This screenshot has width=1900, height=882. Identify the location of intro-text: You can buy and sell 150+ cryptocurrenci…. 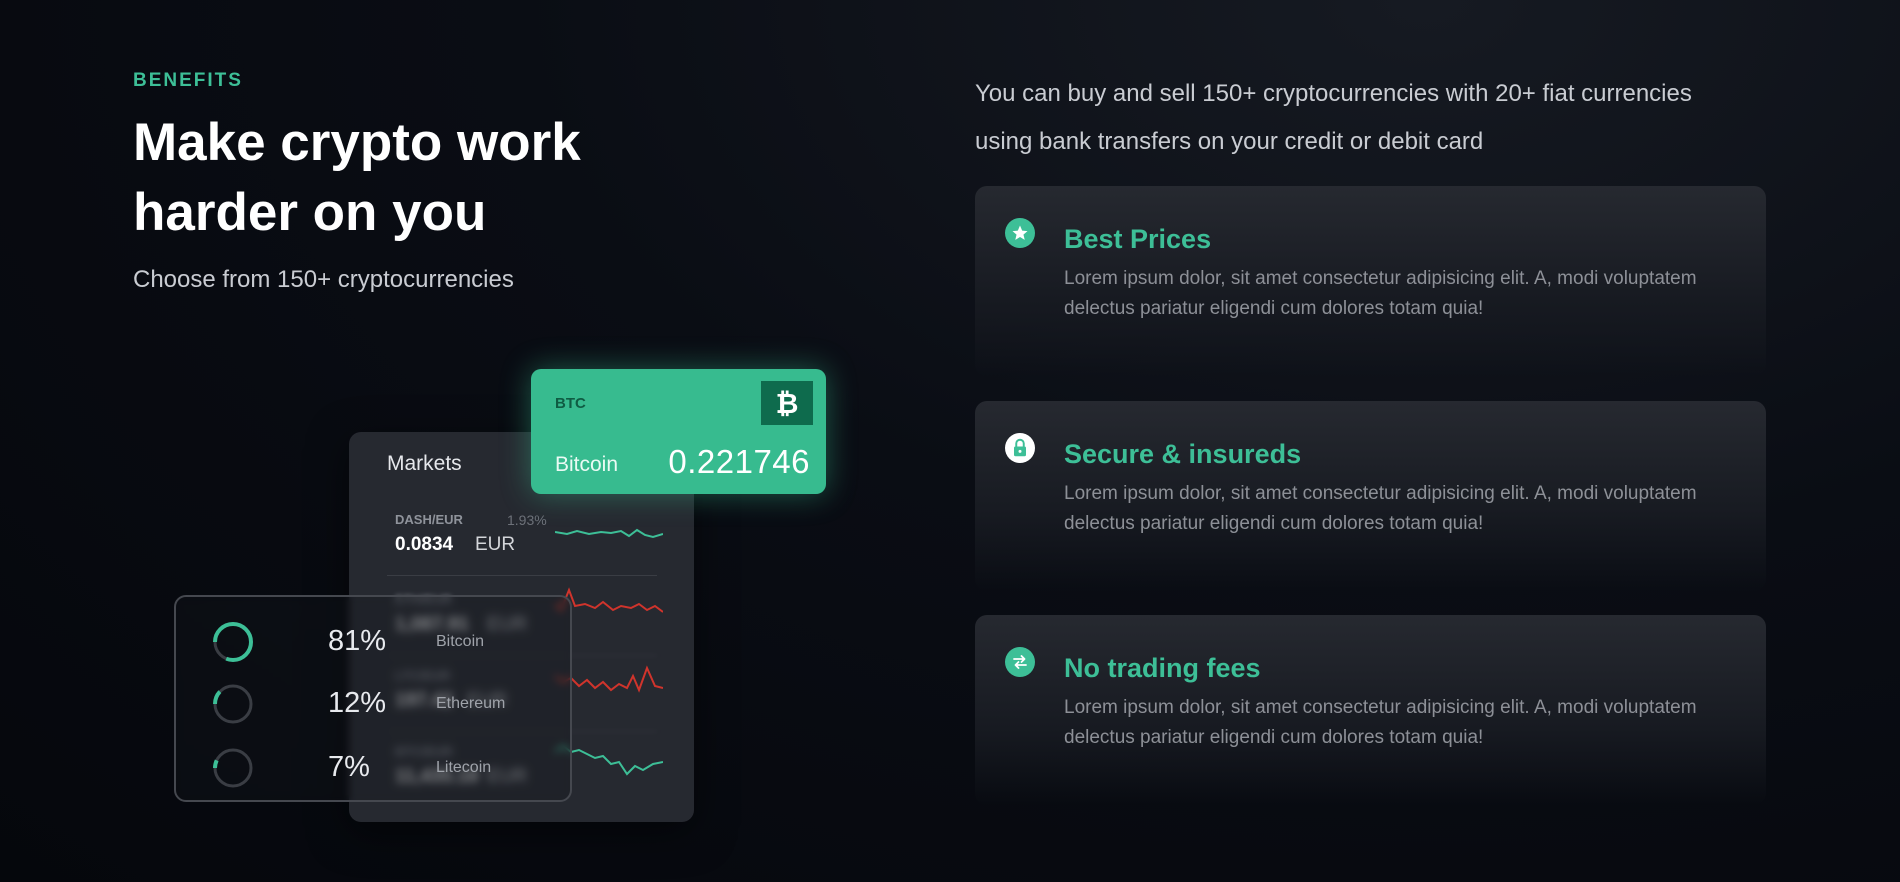
(1333, 117).